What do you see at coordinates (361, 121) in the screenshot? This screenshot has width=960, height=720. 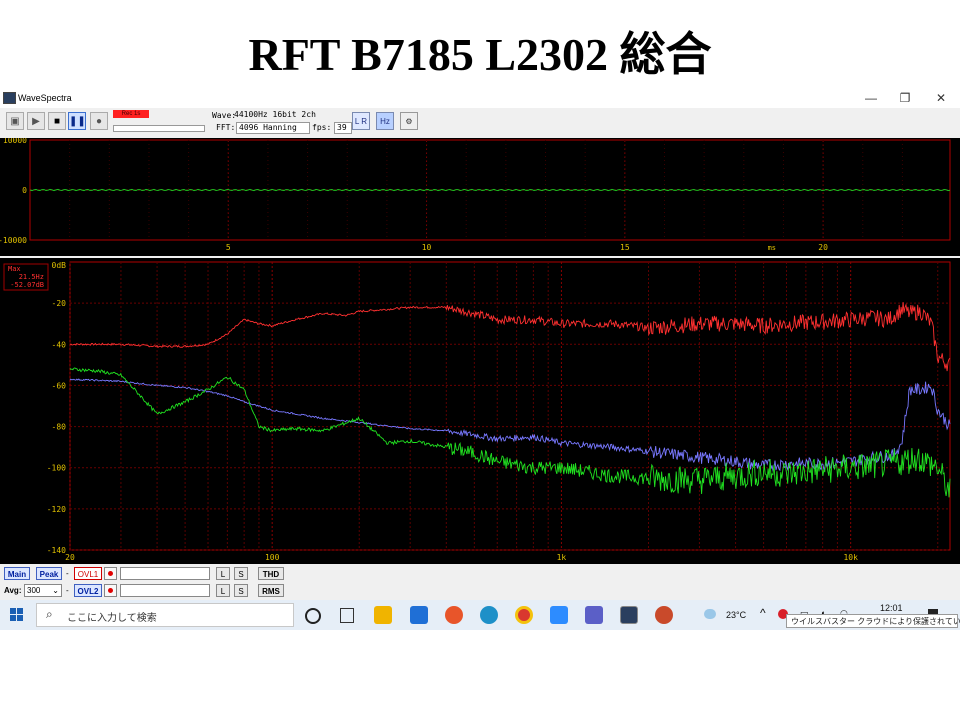 I see `channel-lr-icon: L R` at bounding box center [361, 121].